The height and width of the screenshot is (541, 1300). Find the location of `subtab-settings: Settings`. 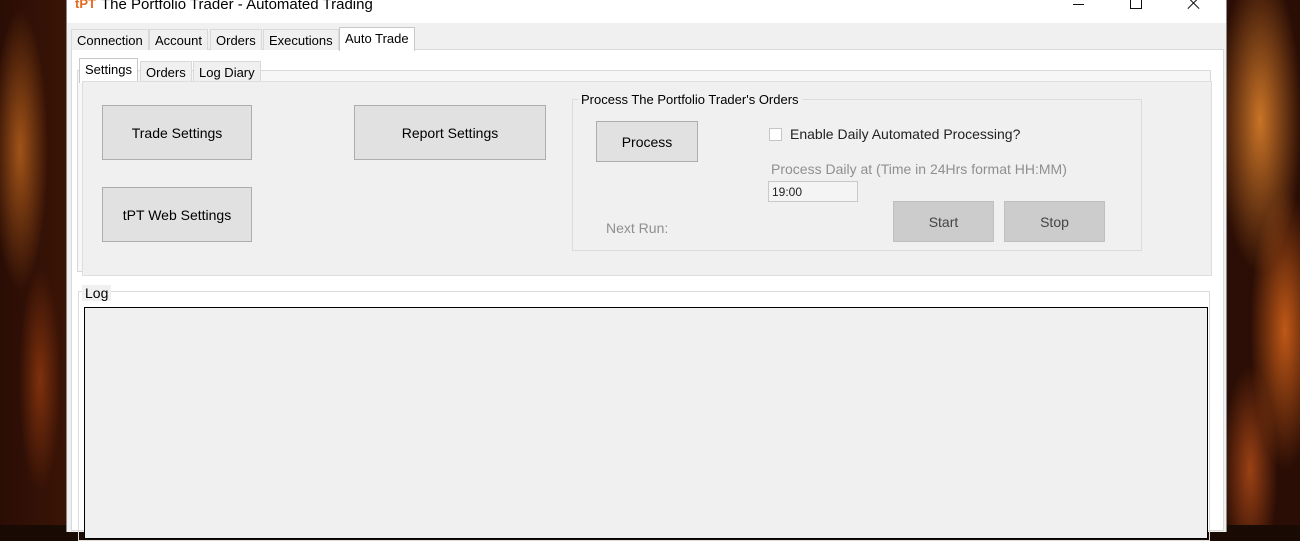

subtab-settings: Settings is located at coordinates (108, 70).